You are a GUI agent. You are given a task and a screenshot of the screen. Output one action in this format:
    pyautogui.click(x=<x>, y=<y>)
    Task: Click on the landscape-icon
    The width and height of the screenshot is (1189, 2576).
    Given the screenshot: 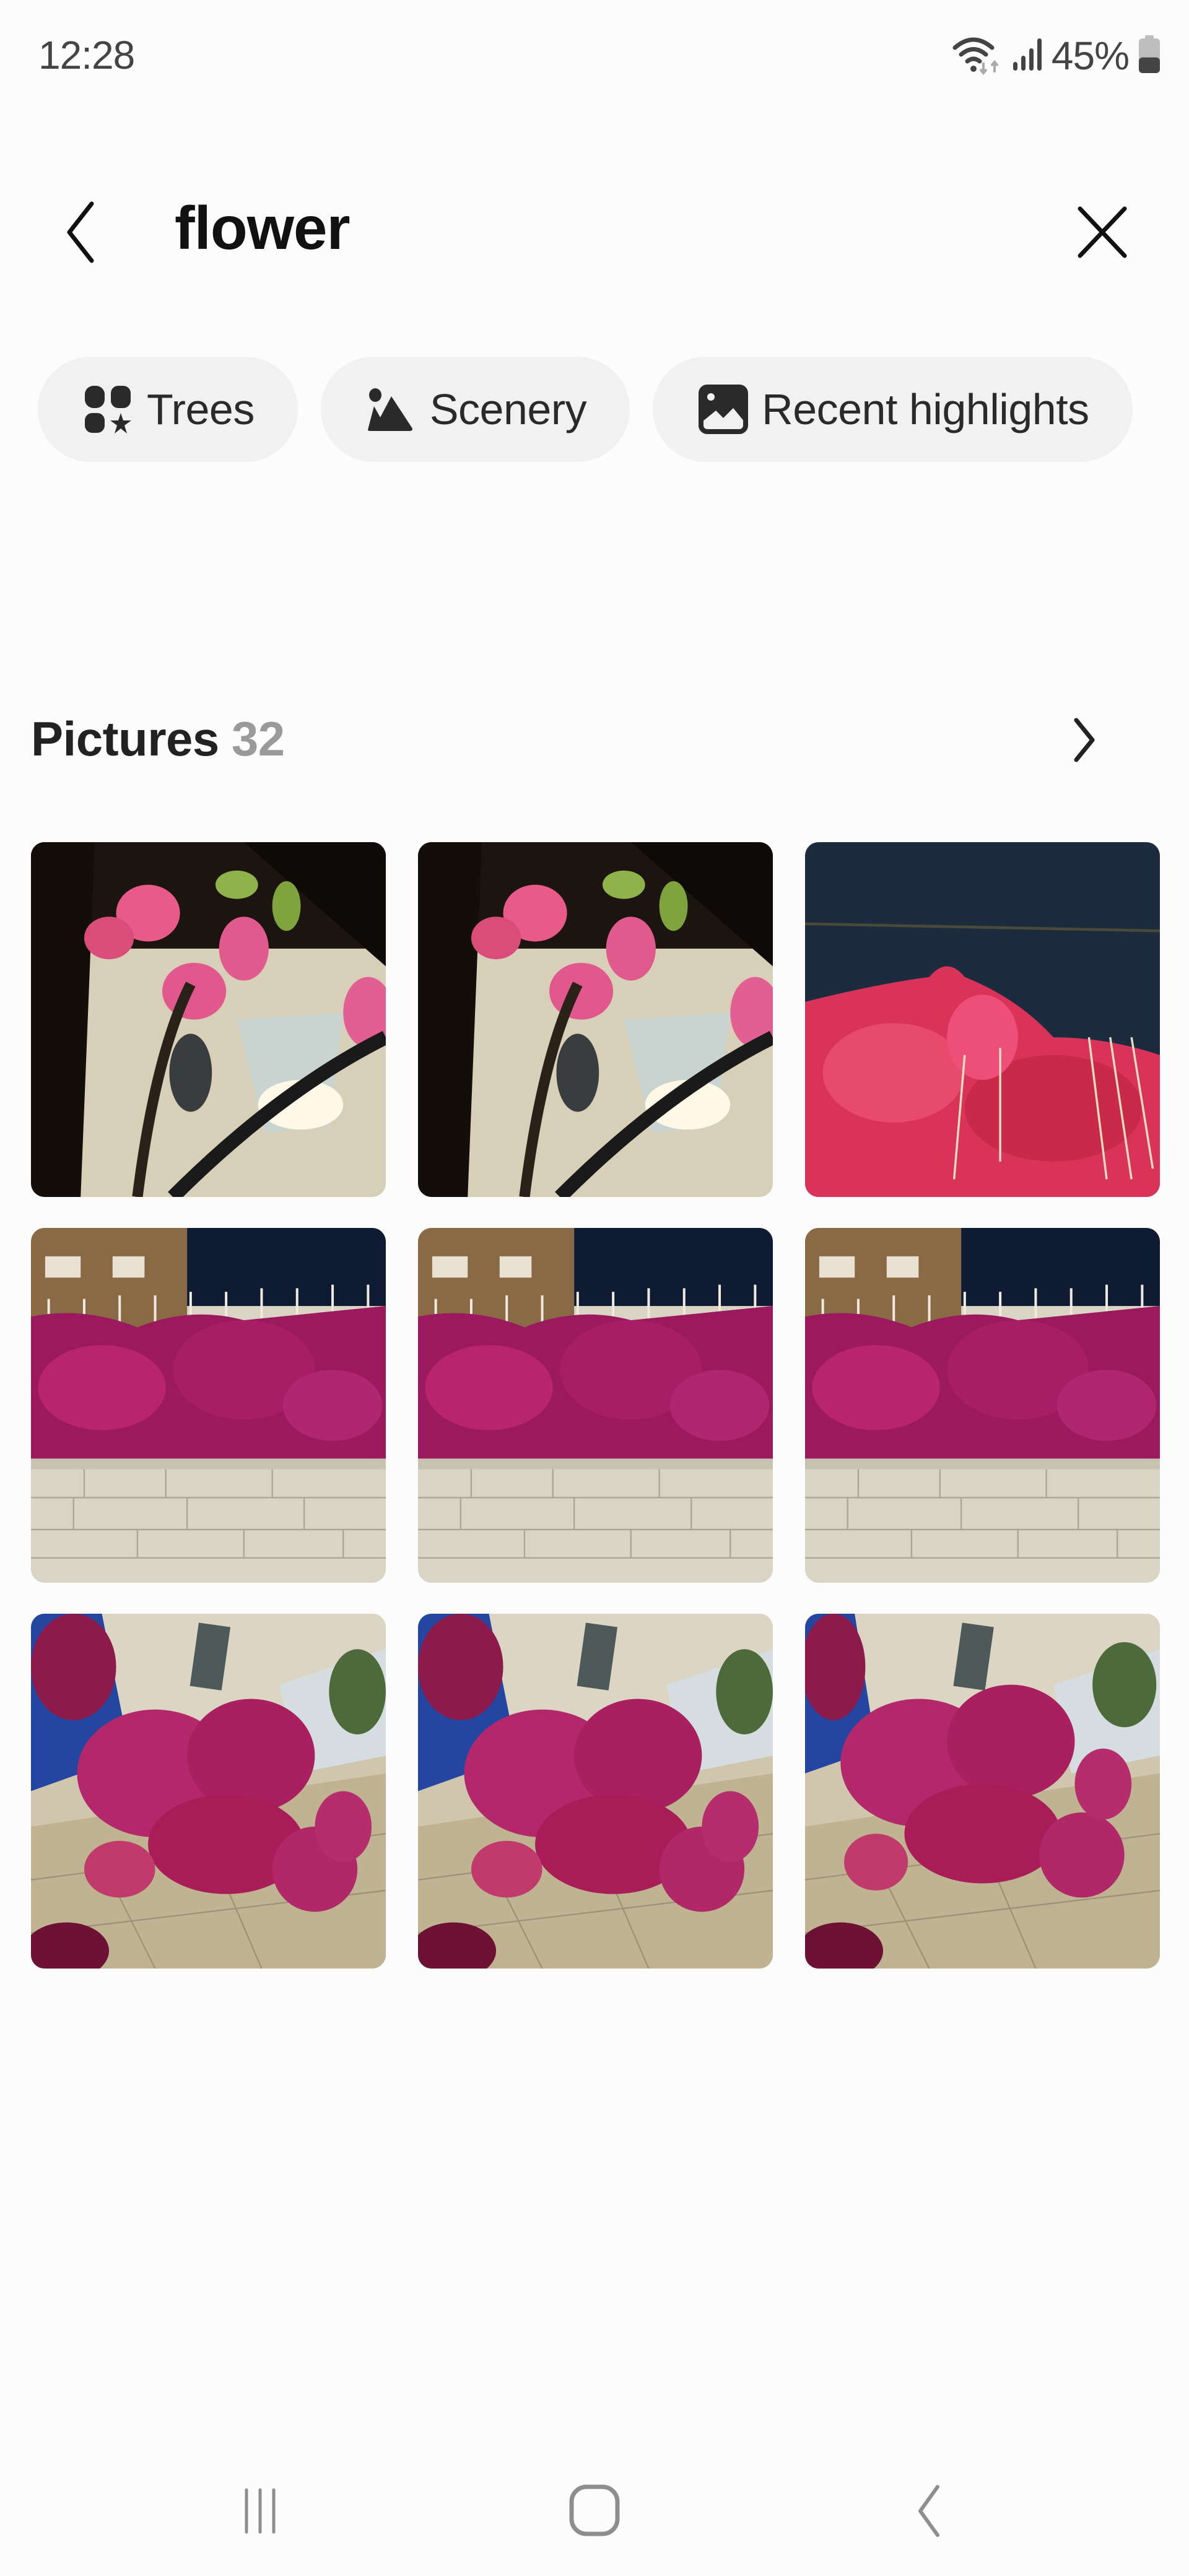 What is the action you would take?
    pyautogui.click(x=389, y=409)
    